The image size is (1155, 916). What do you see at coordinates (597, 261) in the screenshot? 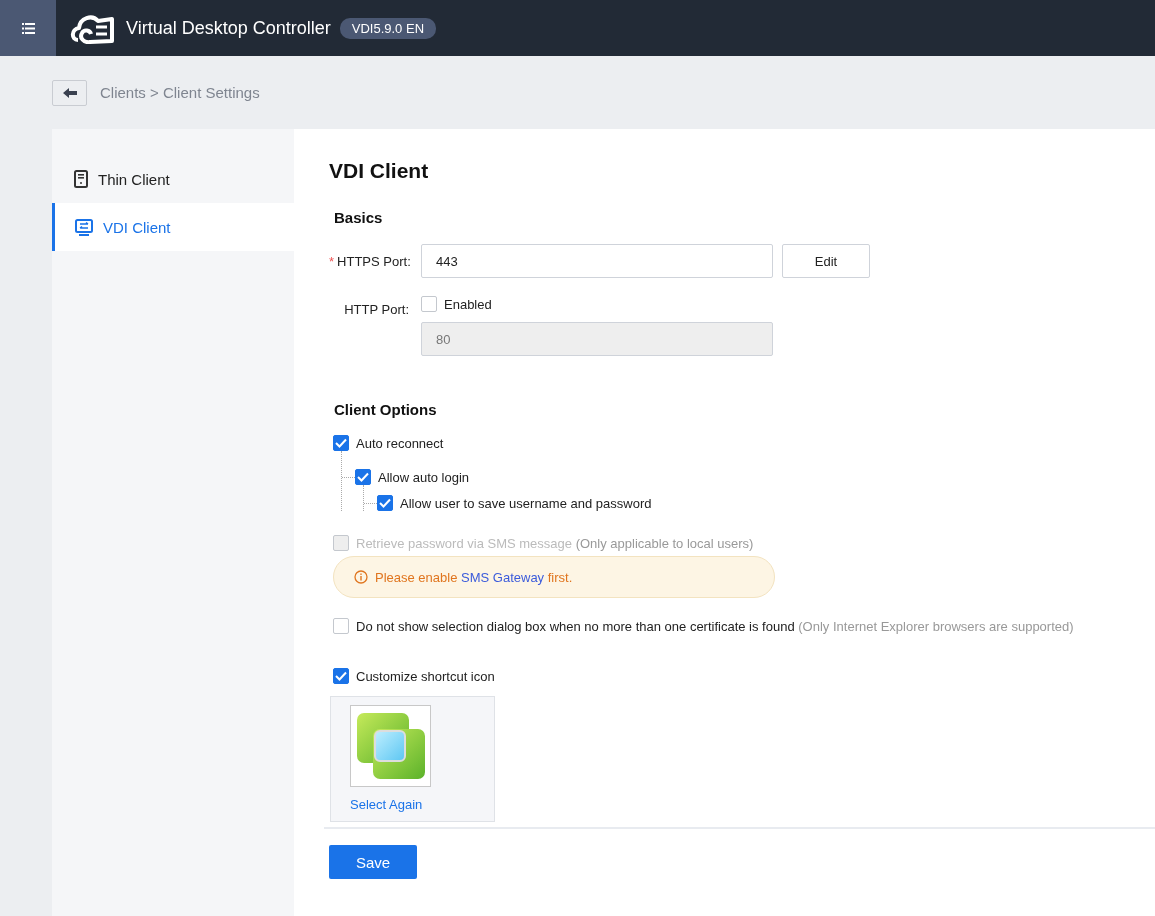
I see `https-port-field: 443` at bounding box center [597, 261].